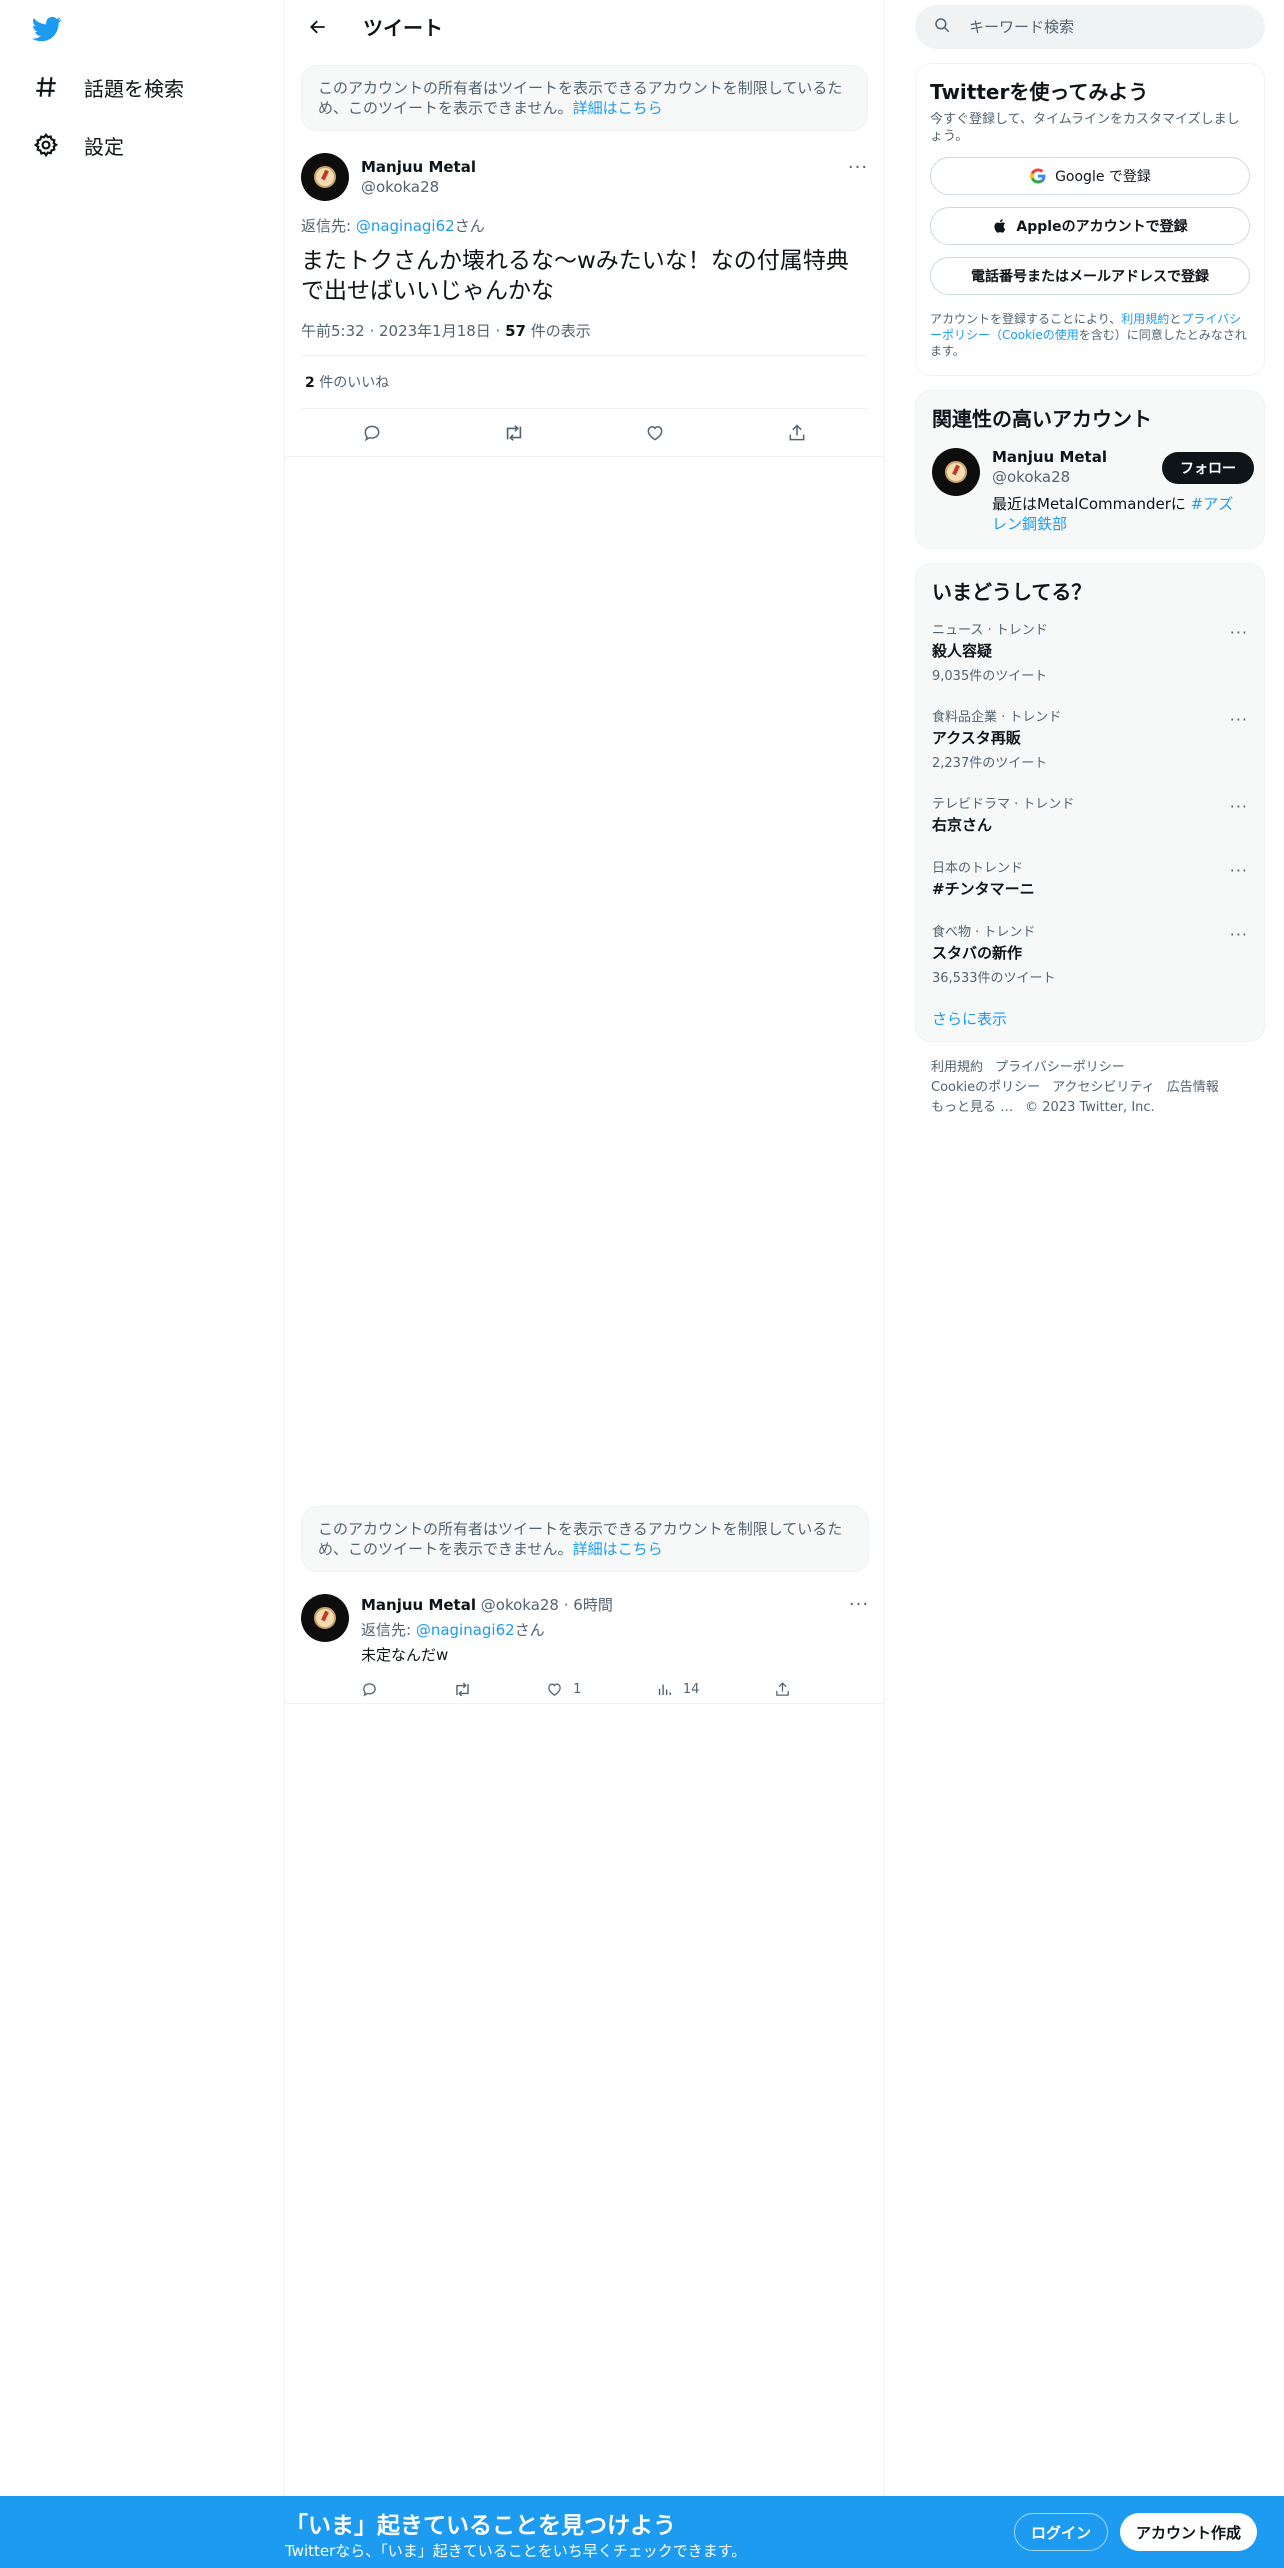 This screenshot has height=2568, width=1284. Describe the element at coordinates (1099, 27) in the screenshot. I see `search-input` at that location.